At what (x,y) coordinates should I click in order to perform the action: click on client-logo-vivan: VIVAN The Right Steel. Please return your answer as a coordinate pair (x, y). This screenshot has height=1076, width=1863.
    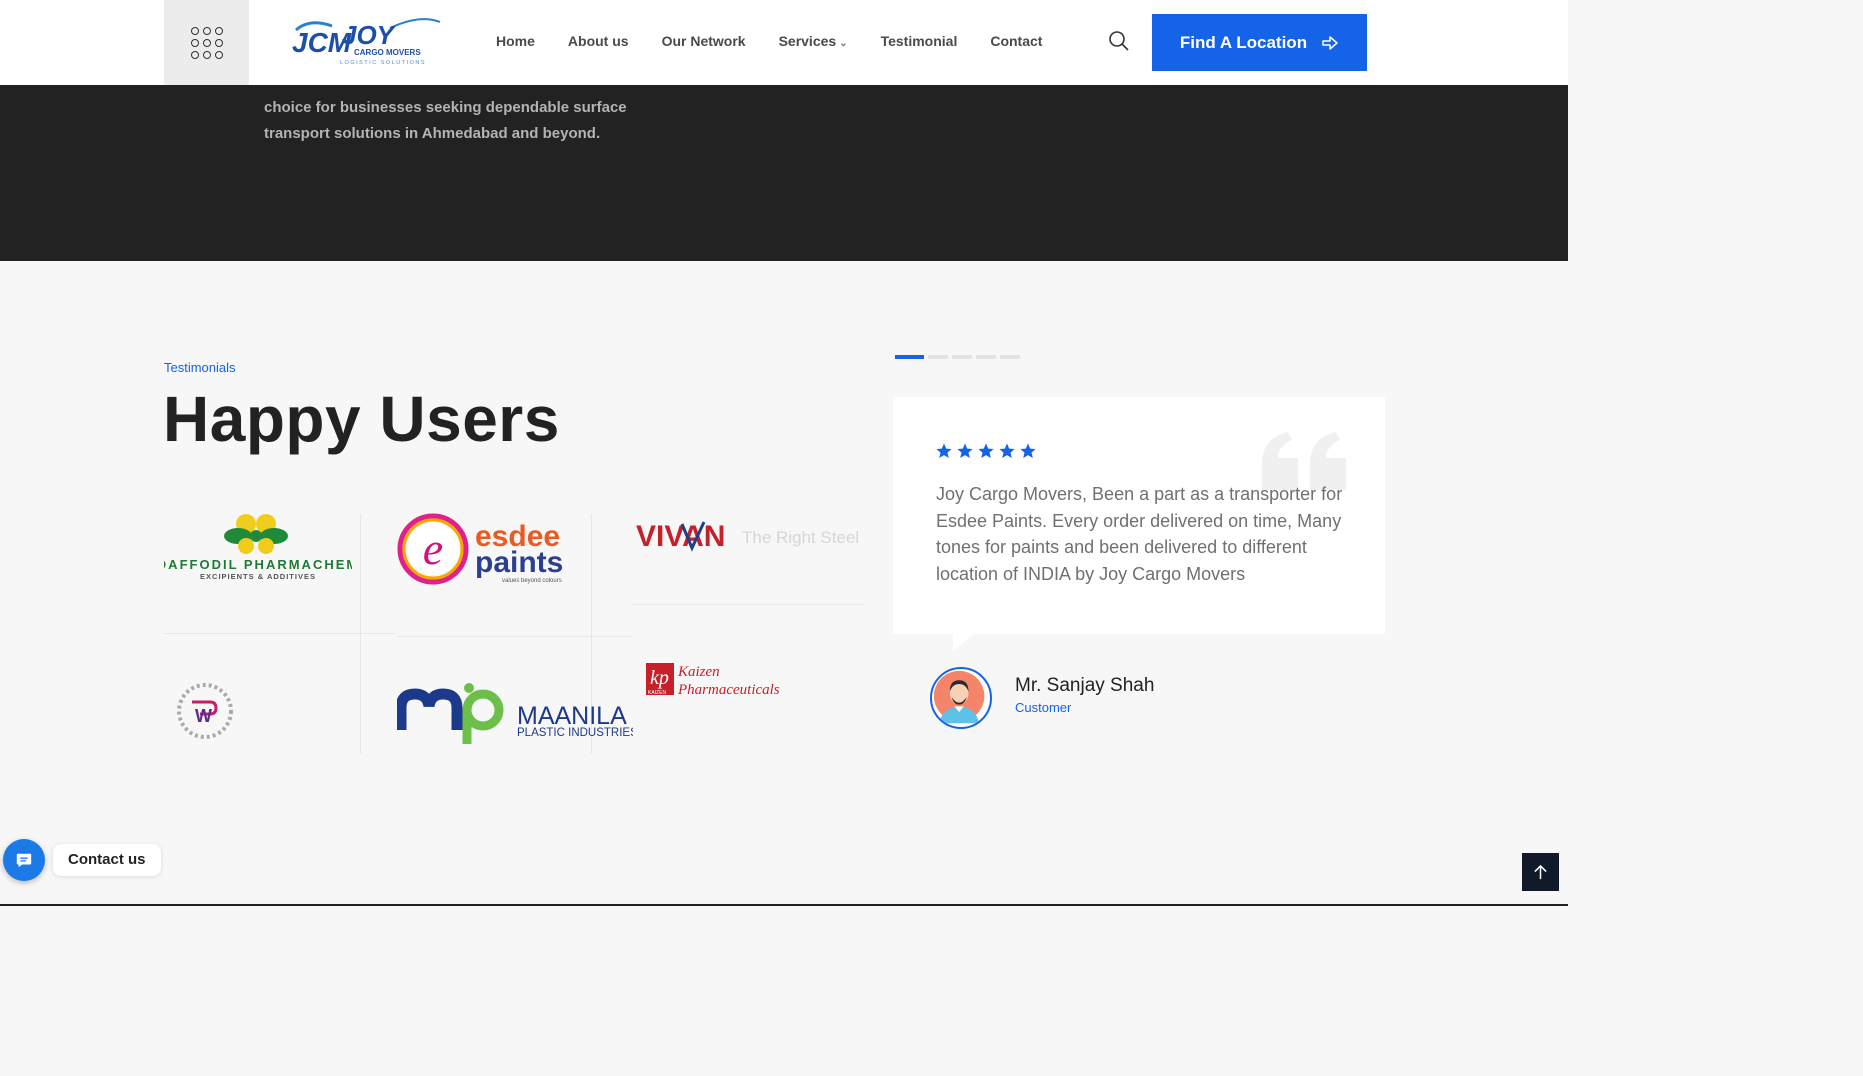
    Looking at the image, I should click on (747, 536).